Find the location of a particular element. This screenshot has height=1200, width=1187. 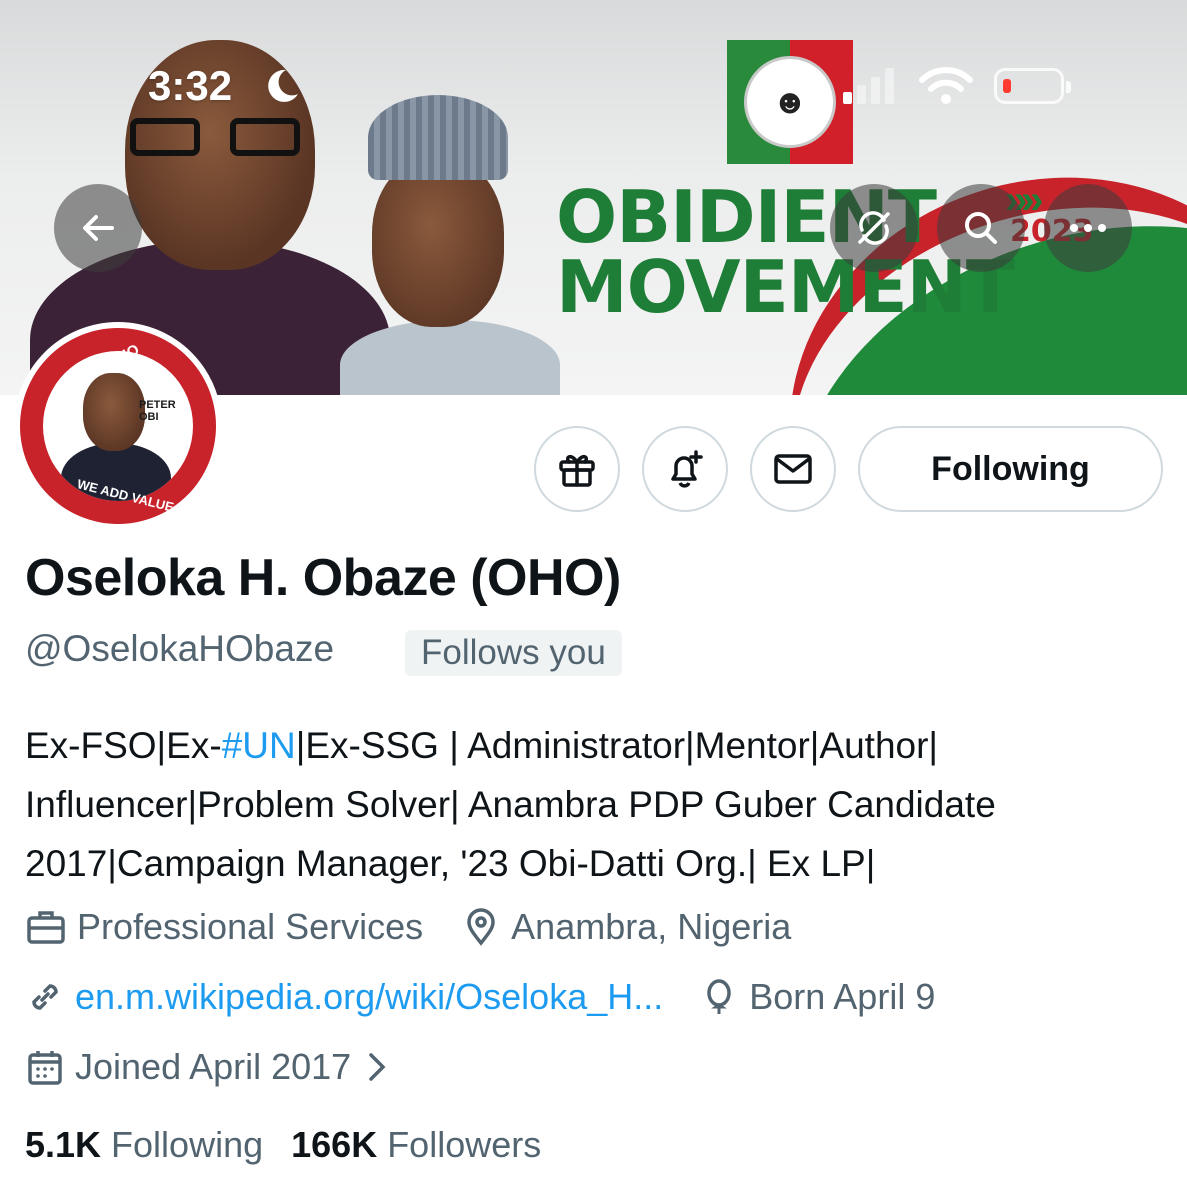

mail-icon is located at coordinates (793, 469).